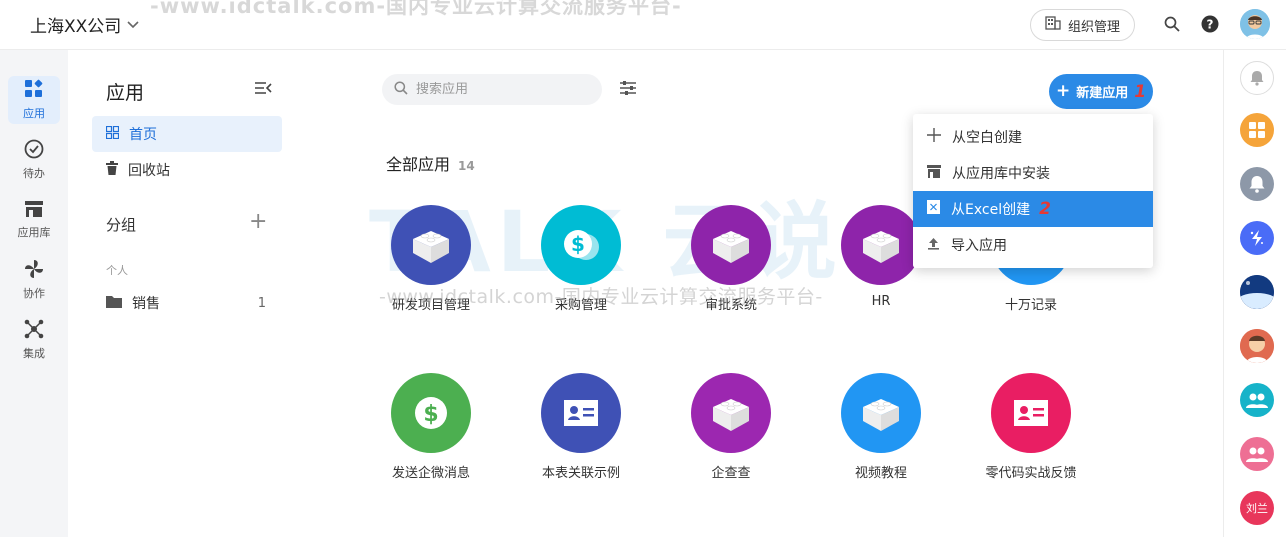 Image resolution: width=1286 pixels, height=537 pixels. What do you see at coordinates (1030, 305) in the screenshot?
I see `app-label: 十万记录` at bounding box center [1030, 305].